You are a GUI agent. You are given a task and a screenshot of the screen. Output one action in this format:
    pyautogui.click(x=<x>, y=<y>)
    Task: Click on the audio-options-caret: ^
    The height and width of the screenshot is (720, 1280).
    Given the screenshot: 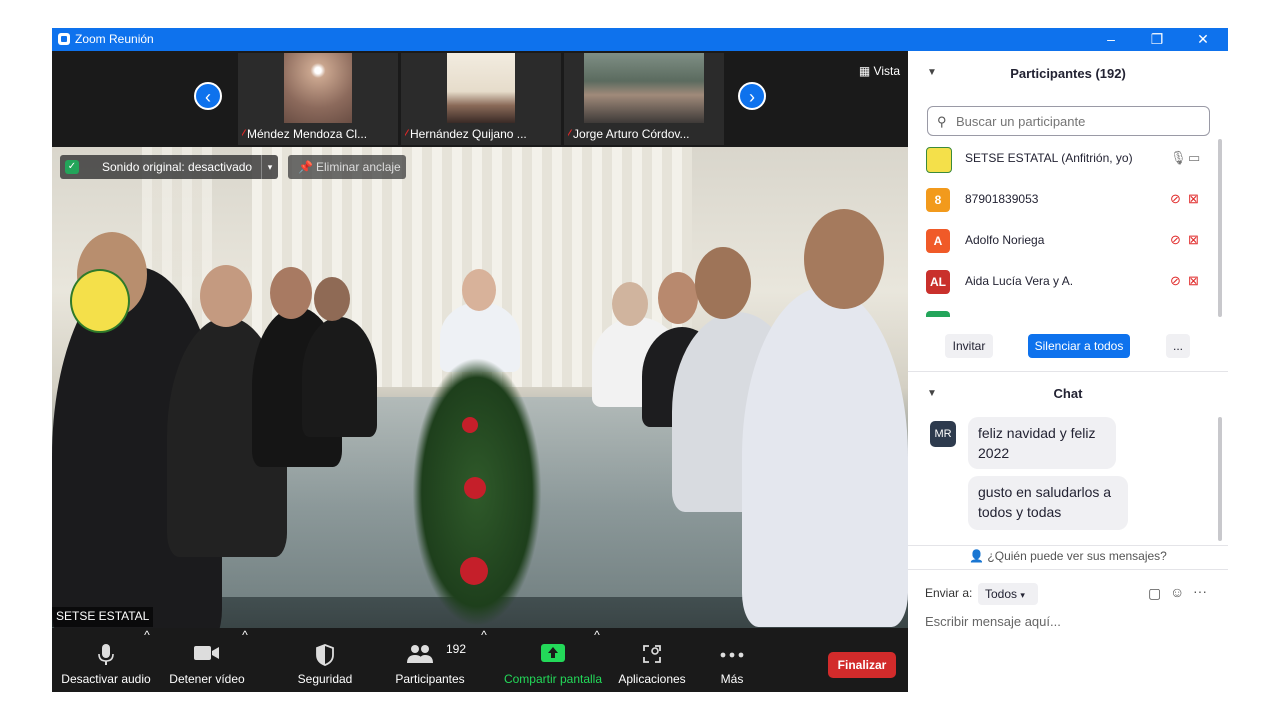 What is the action you would take?
    pyautogui.click(x=147, y=660)
    